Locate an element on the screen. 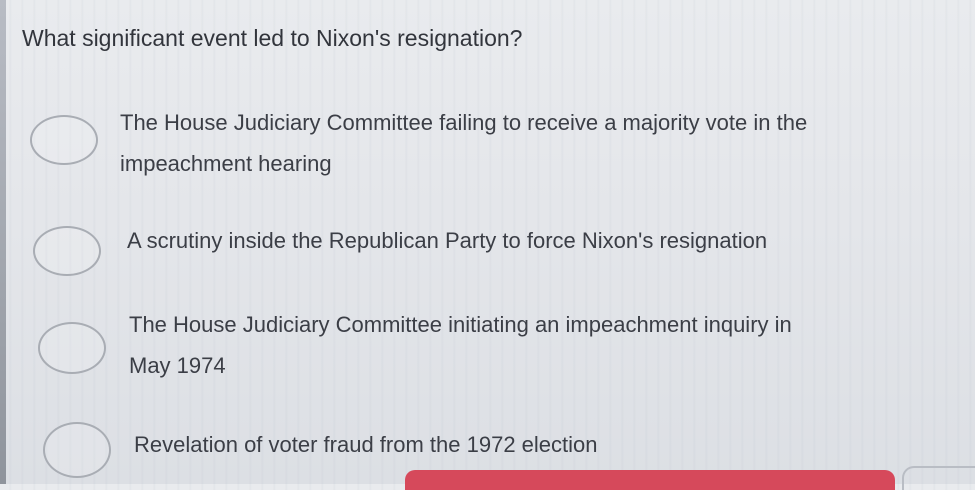  answer-option-3-line2: May 1974 is located at coordinates (177, 365).